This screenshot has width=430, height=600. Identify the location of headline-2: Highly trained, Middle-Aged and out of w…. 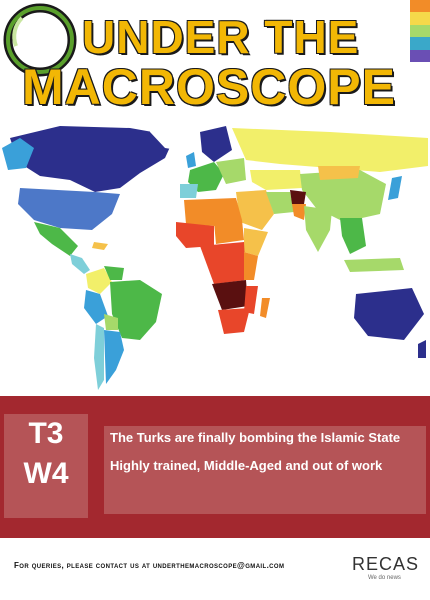
(246, 465).